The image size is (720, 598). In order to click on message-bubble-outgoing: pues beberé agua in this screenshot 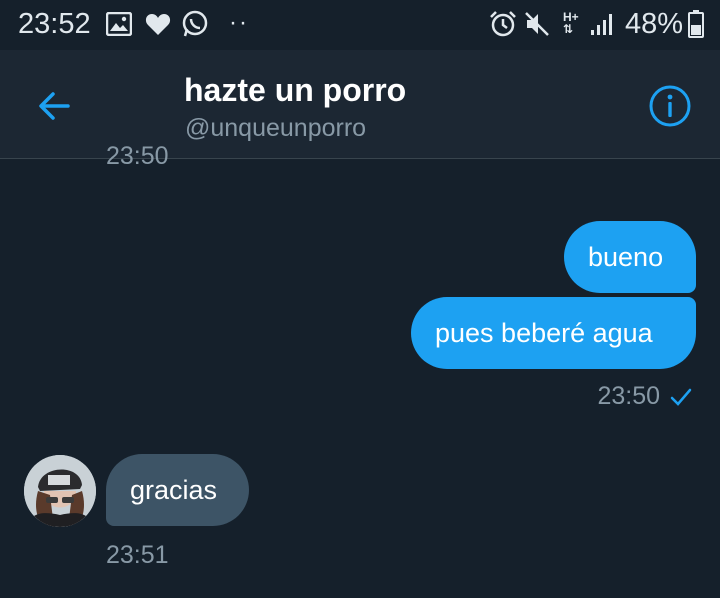, I will do `click(553, 333)`.